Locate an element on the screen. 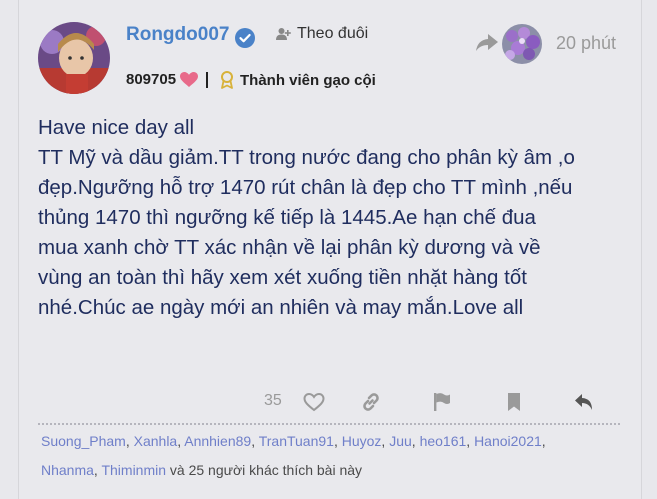  person-plus-icon is located at coordinates (283, 34).